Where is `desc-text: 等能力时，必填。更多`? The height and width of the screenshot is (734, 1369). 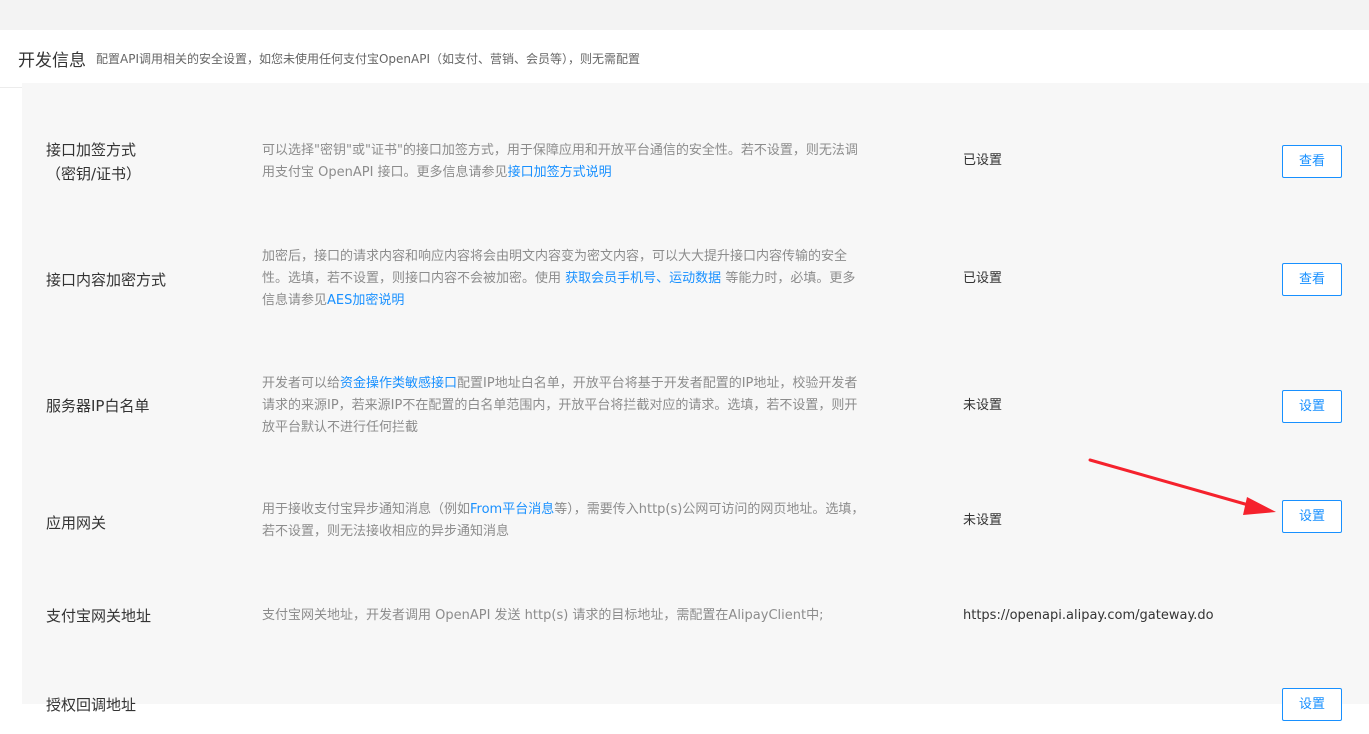
desc-text: 等能力时，必填。更多 is located at coordinates (788, 278).